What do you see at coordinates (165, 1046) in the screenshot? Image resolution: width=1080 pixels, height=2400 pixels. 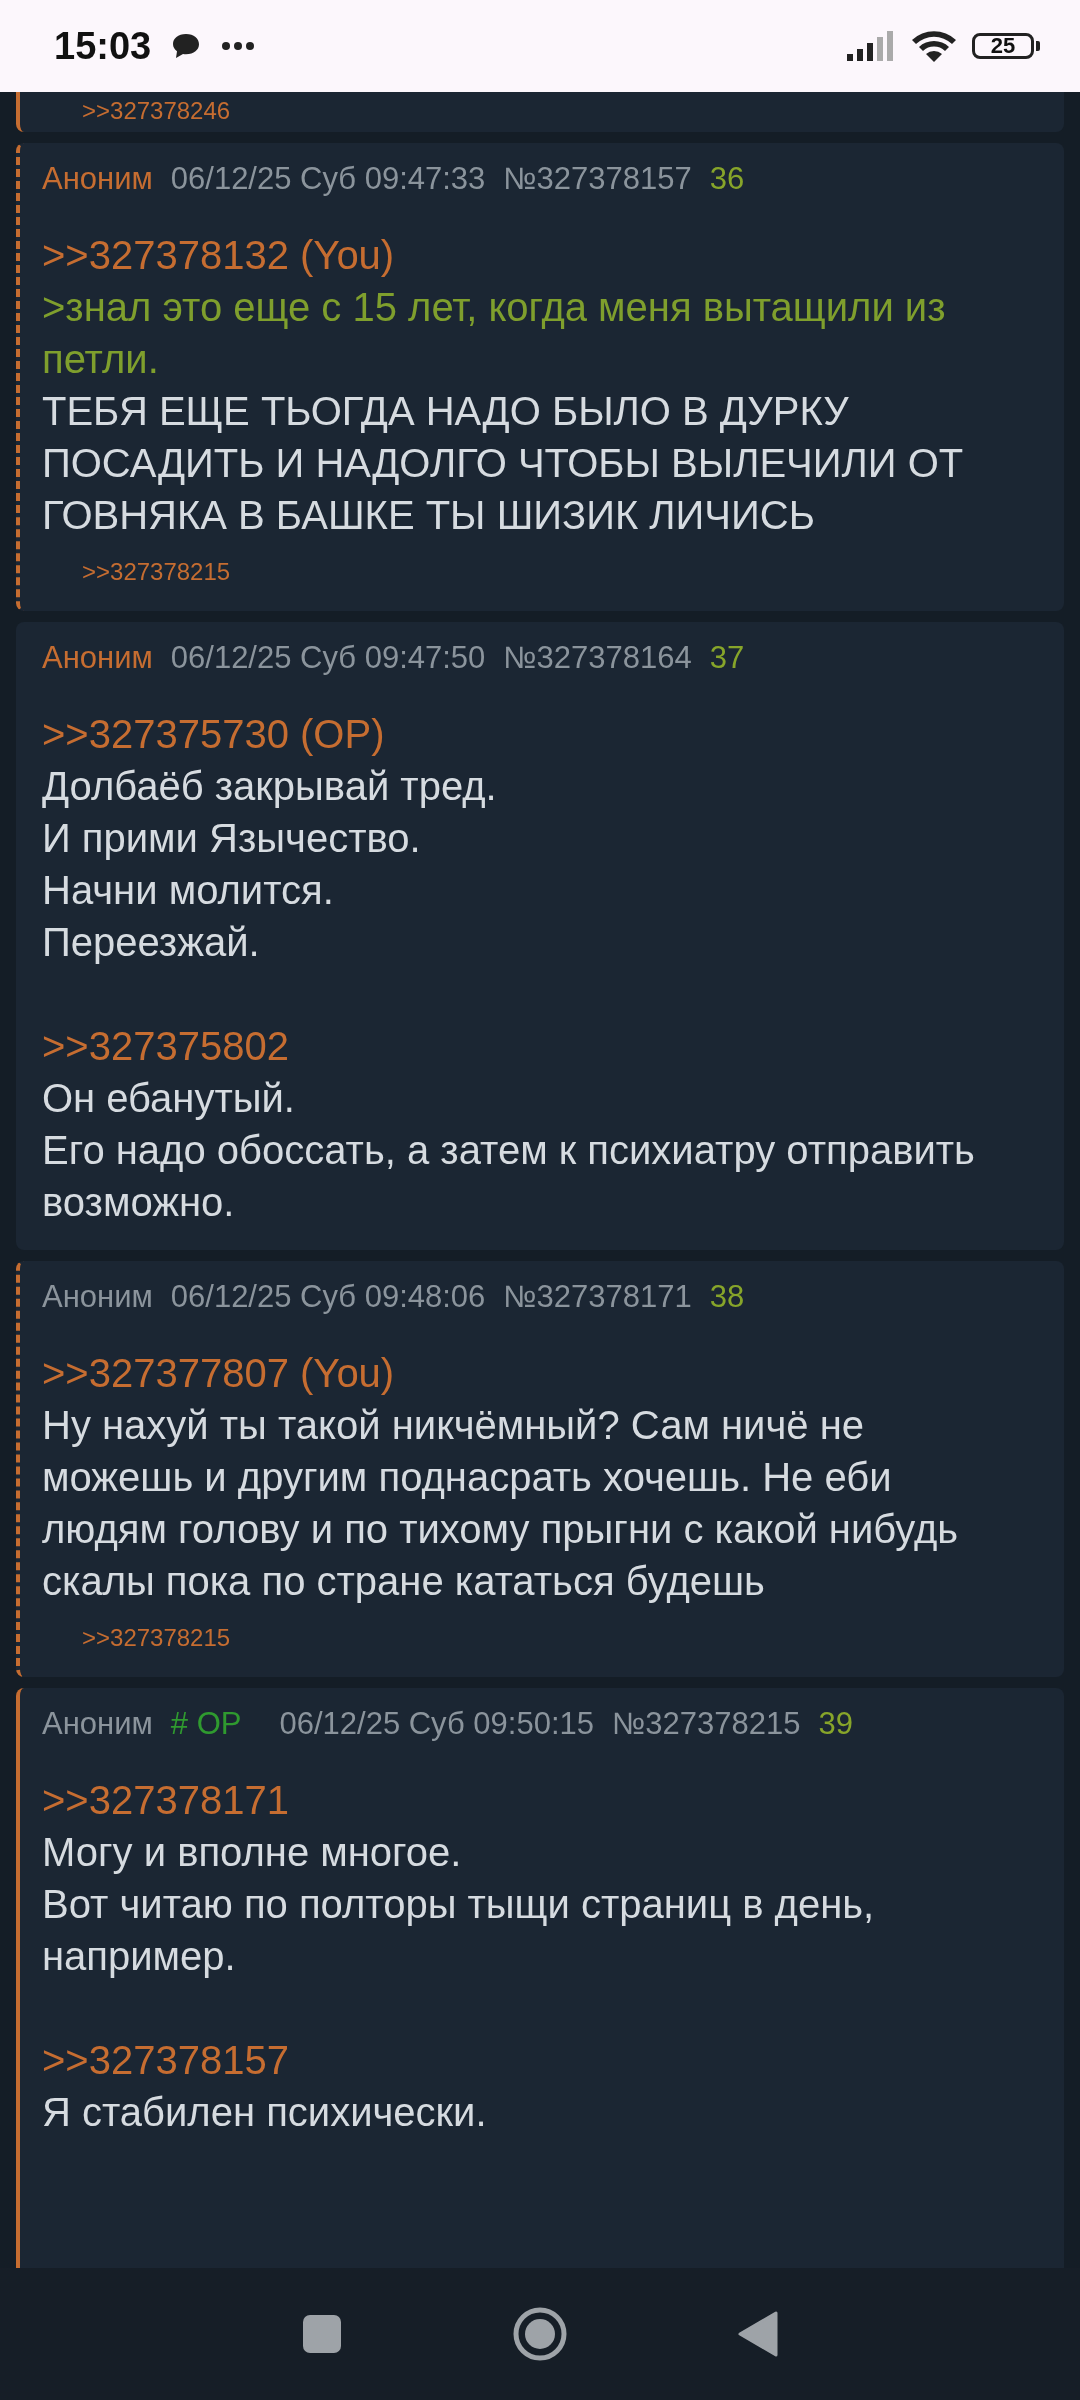 I see `reply-link: >>327375802` at bounding box center [165, 1046].